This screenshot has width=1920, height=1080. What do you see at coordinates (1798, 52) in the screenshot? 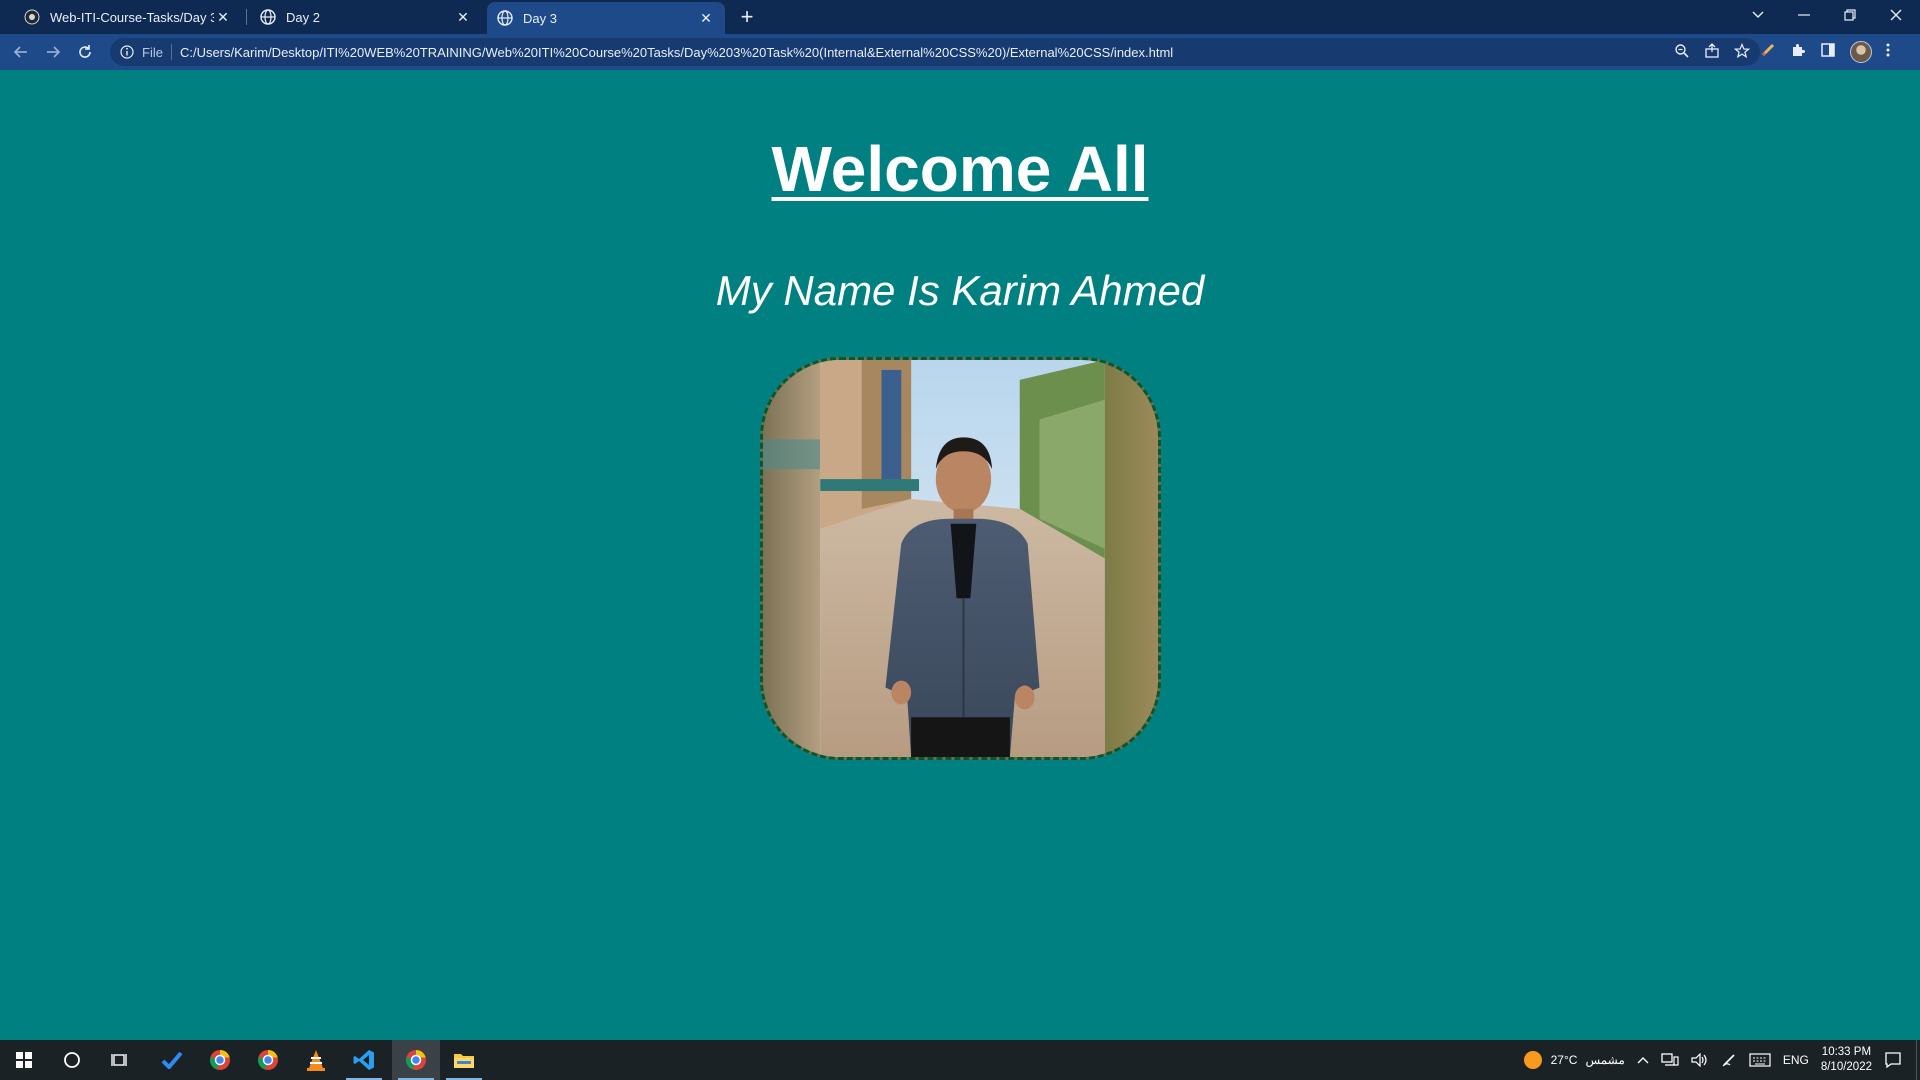
I see `extensions-puzzle-icon` at bounding box center [1798, 52].